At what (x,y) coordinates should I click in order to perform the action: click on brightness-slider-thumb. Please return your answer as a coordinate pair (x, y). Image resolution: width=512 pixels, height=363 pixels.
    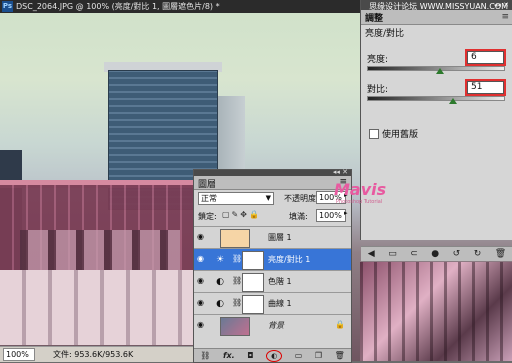
    Looking at the image, I should click on (440, 71).